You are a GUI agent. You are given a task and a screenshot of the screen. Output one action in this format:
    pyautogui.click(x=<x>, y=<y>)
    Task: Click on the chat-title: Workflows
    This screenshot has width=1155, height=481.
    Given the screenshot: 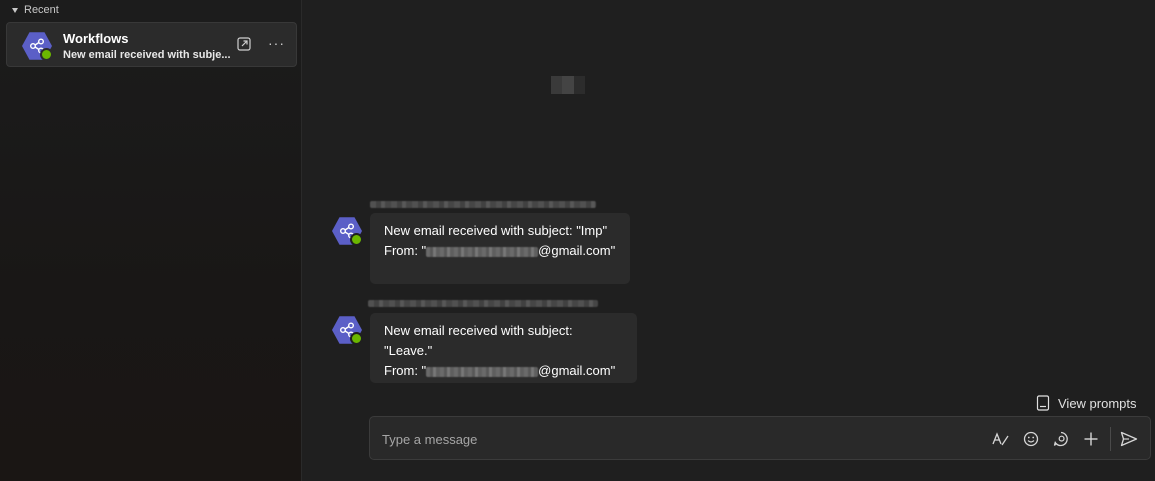 What is the action you would take?
    pyautogui.click(x=96, y=38)
    